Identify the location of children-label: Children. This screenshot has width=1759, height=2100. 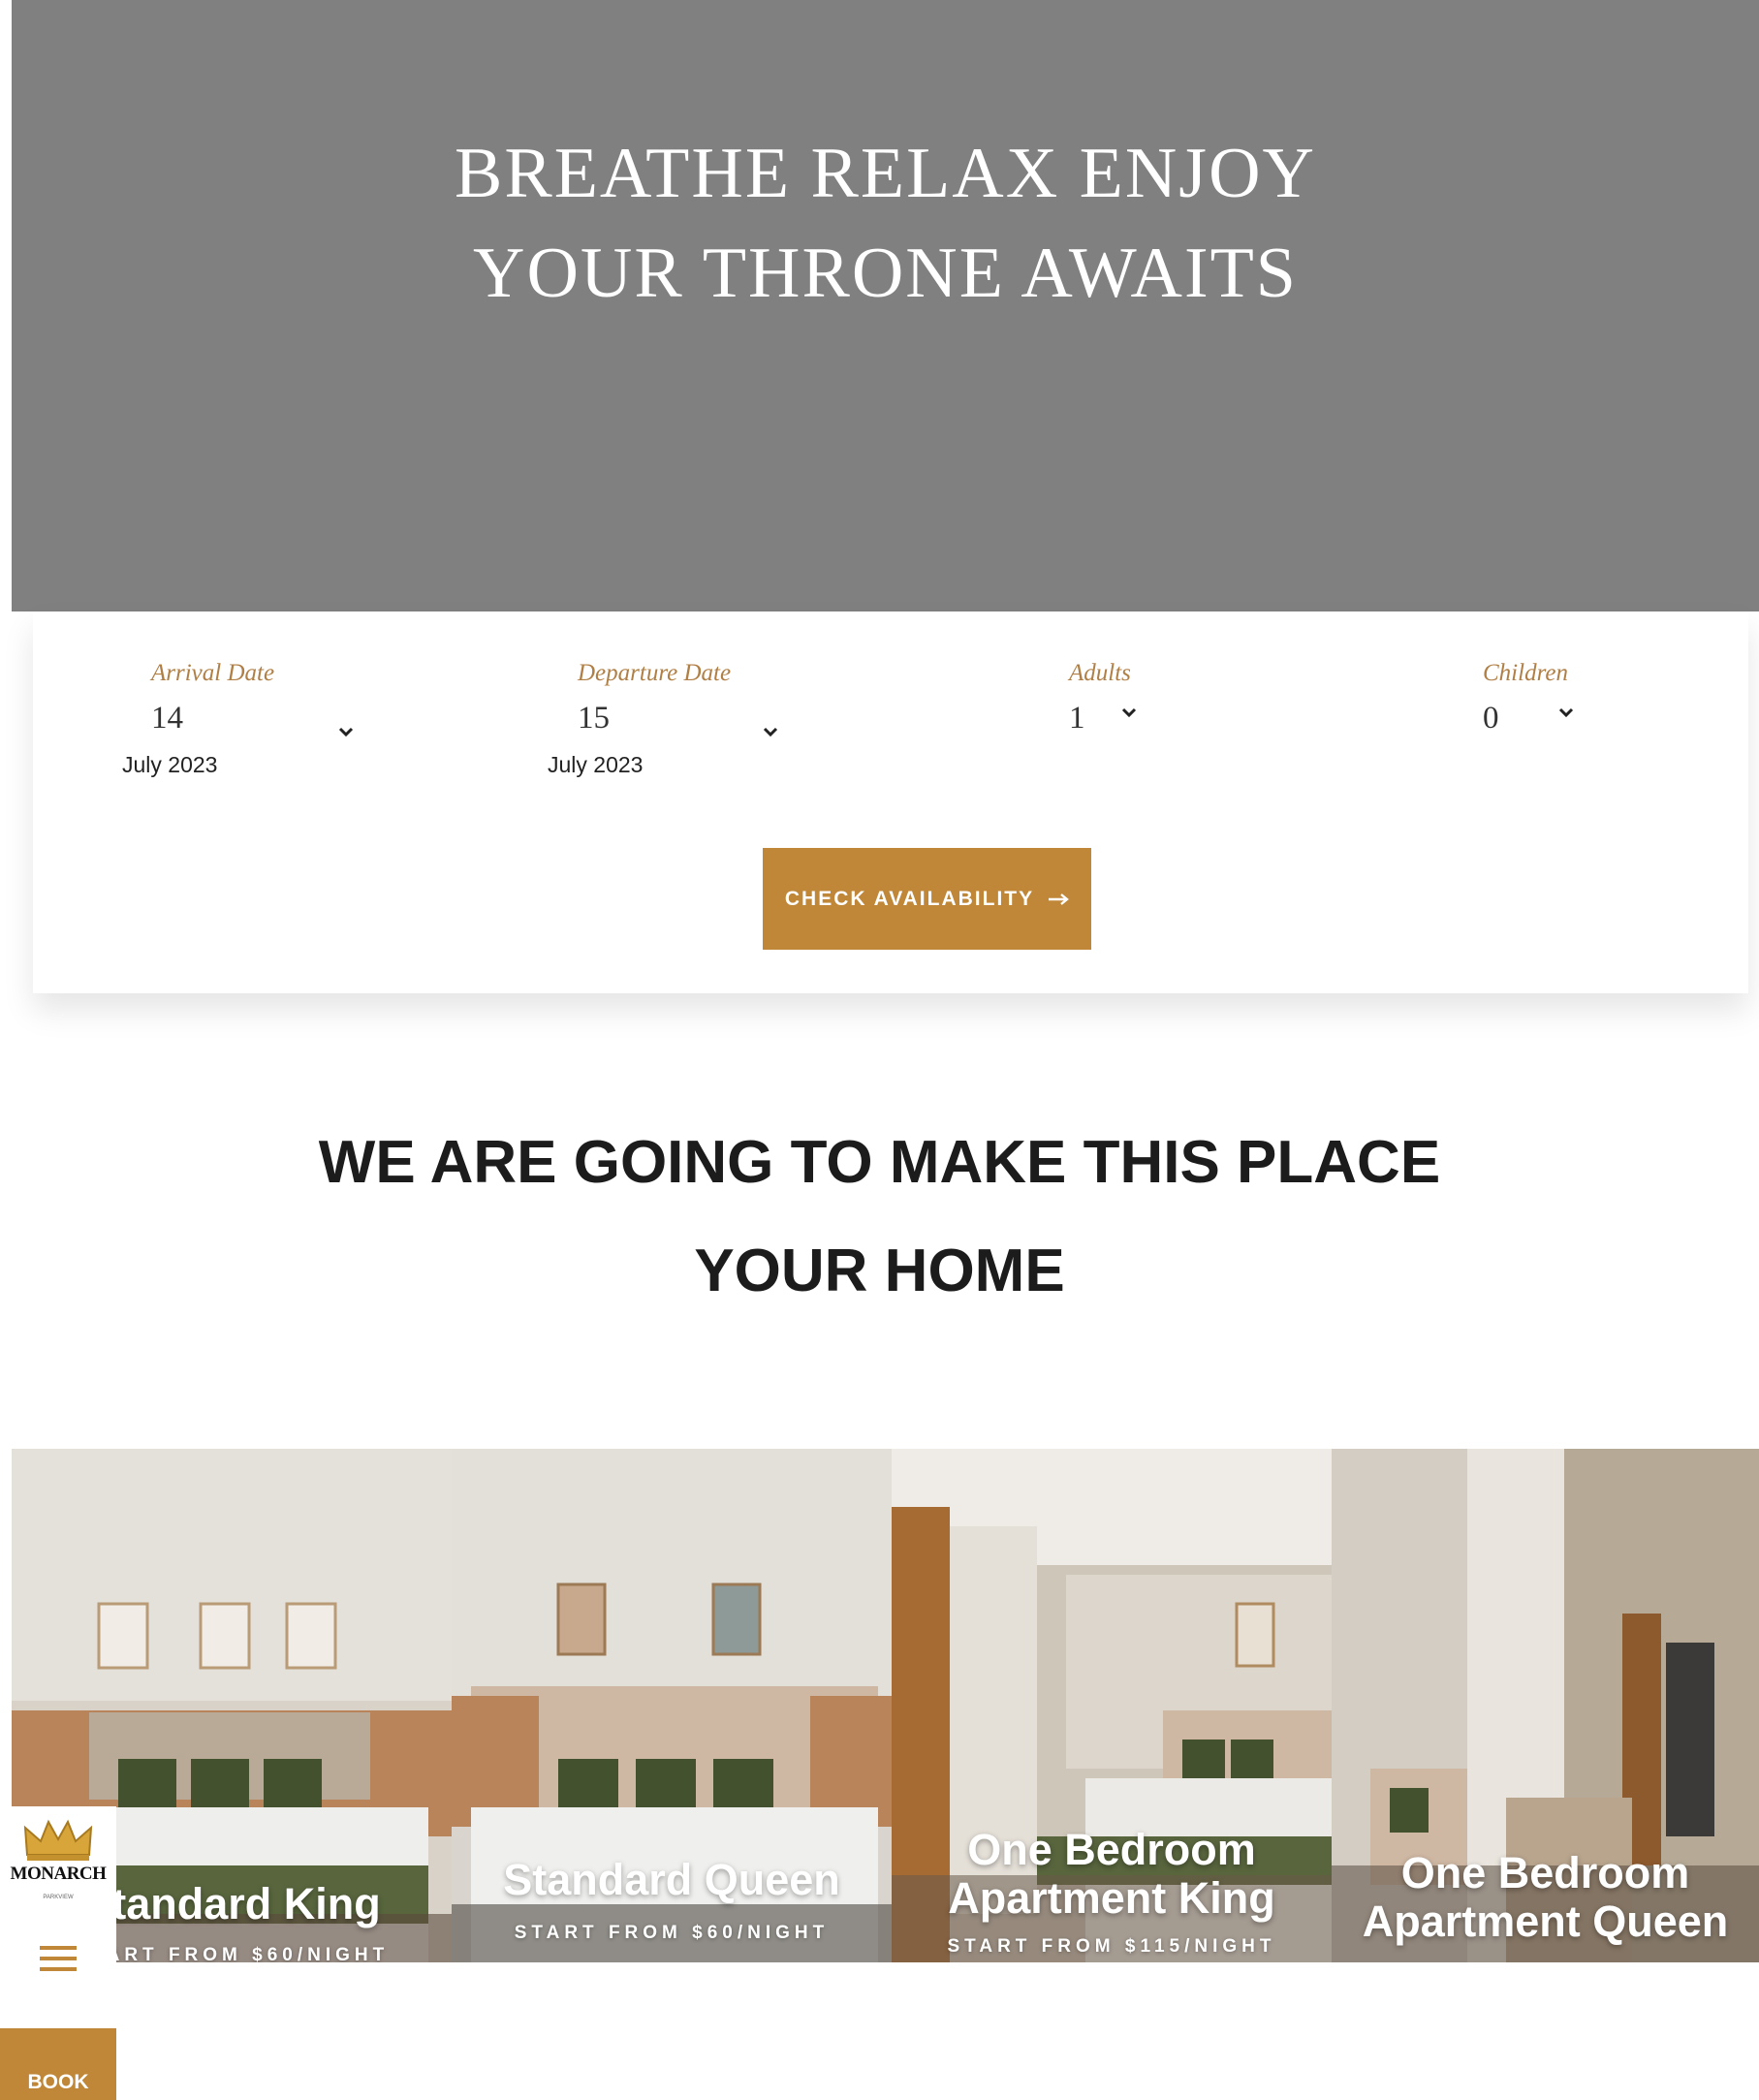
(1526, 673).